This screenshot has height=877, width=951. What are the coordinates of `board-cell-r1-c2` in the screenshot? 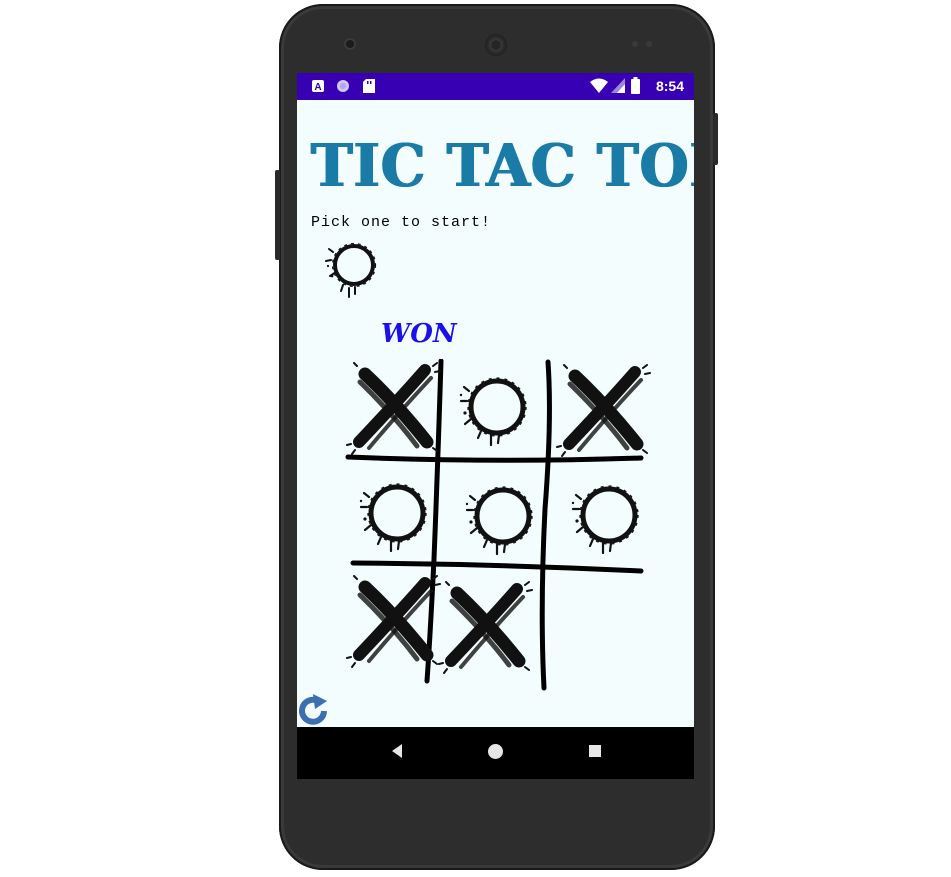 It's located at (497, 413).